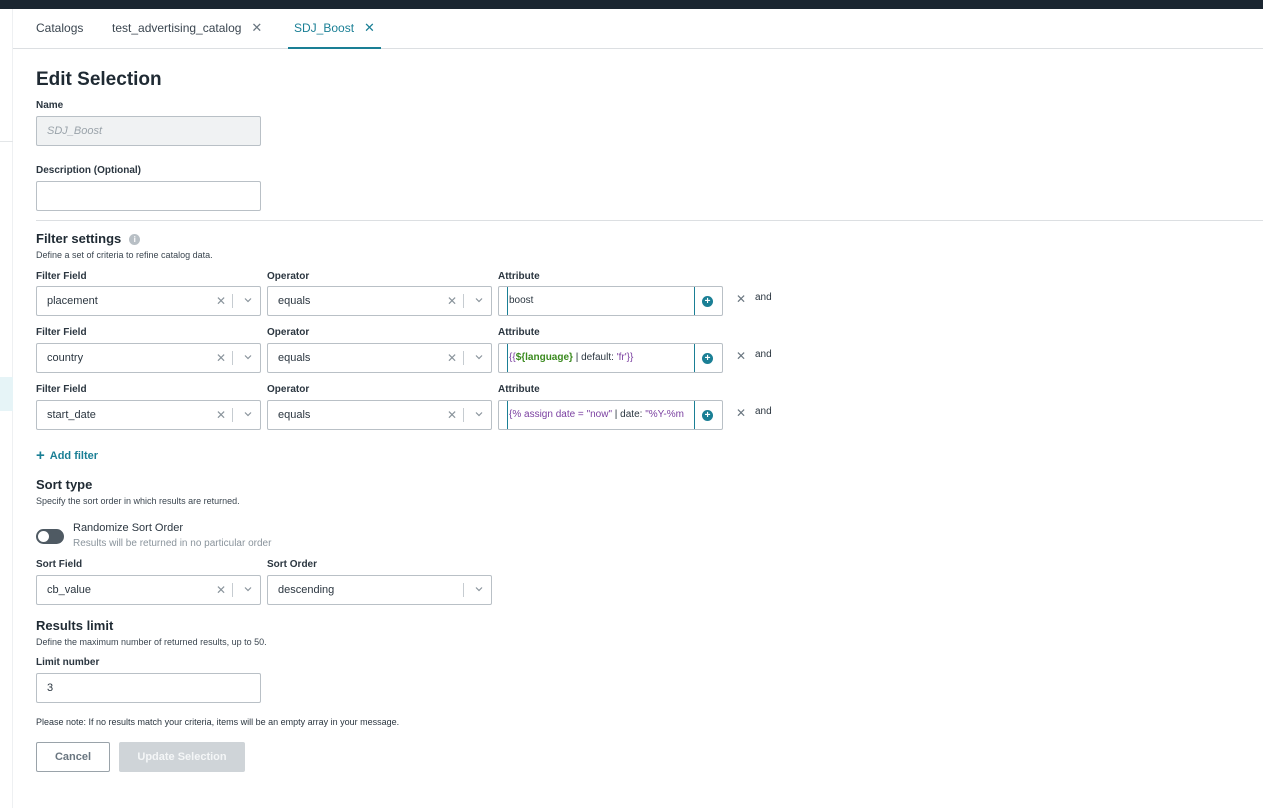 This screenshot has height=808, width=1263. Describe the element at coordinates (40, 455) in the screenshot. I see `plus-icon: +` at that location.